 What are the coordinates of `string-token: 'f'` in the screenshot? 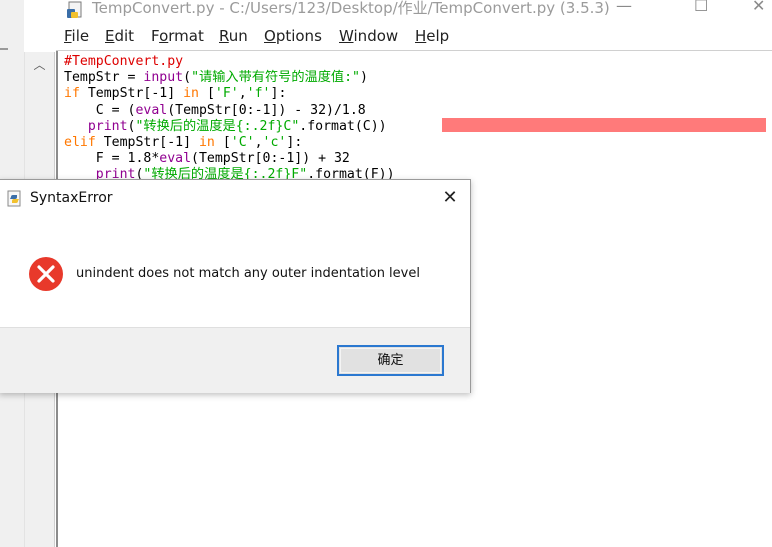 It's located at (258, 94).